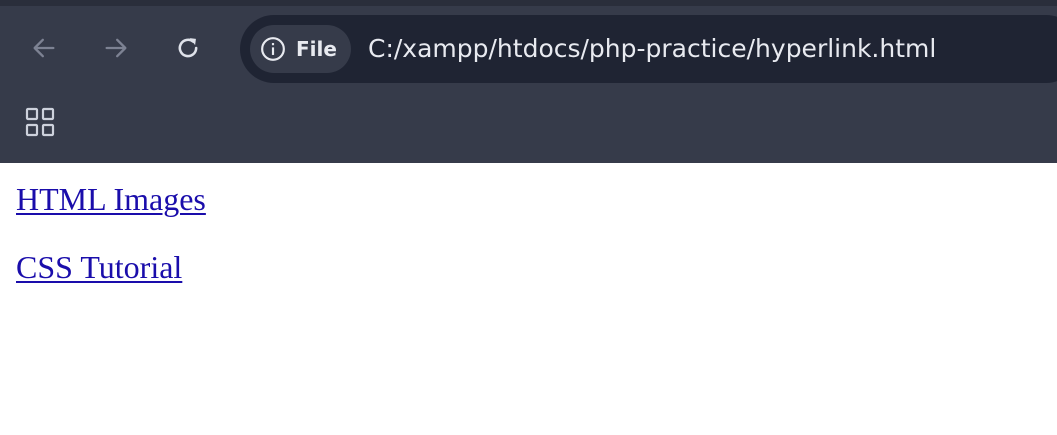  I want to click on link-paragraph: HTML Images, so click(111, 199).